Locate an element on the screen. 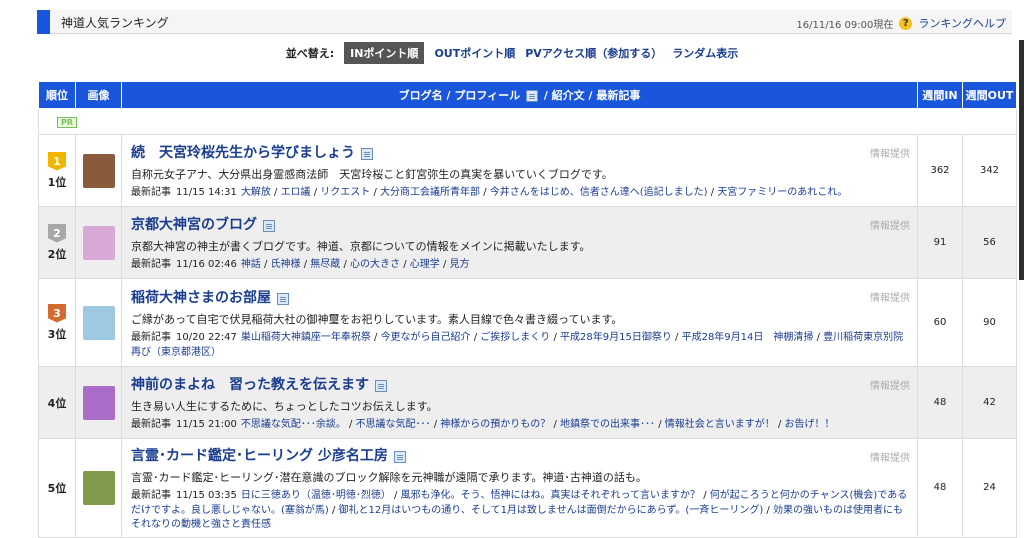 This screenshot has width=1024, height=538. sort-pv-access: PVアクセス順（参加する） is located at coordinates (593, 53).